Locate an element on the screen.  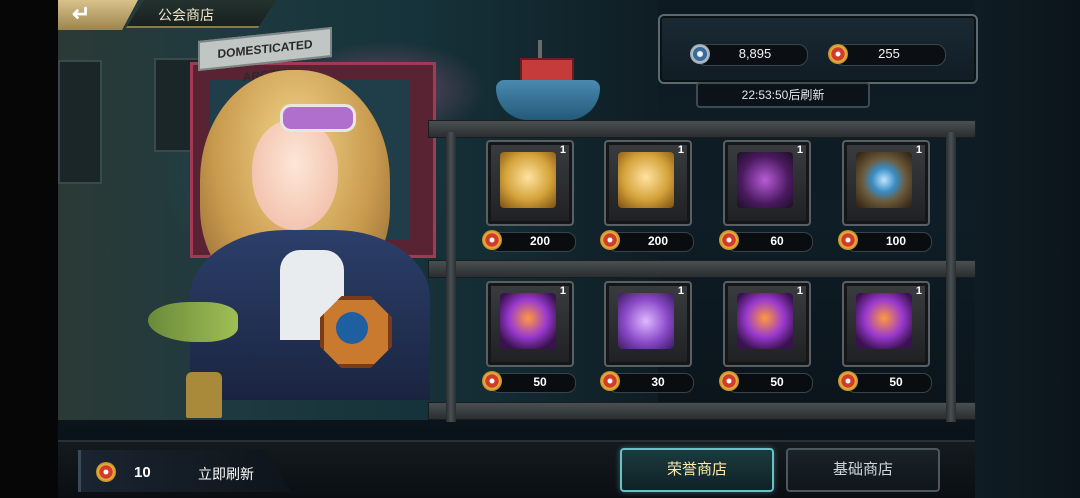
character-goggles is located at coordinates (318, 118).